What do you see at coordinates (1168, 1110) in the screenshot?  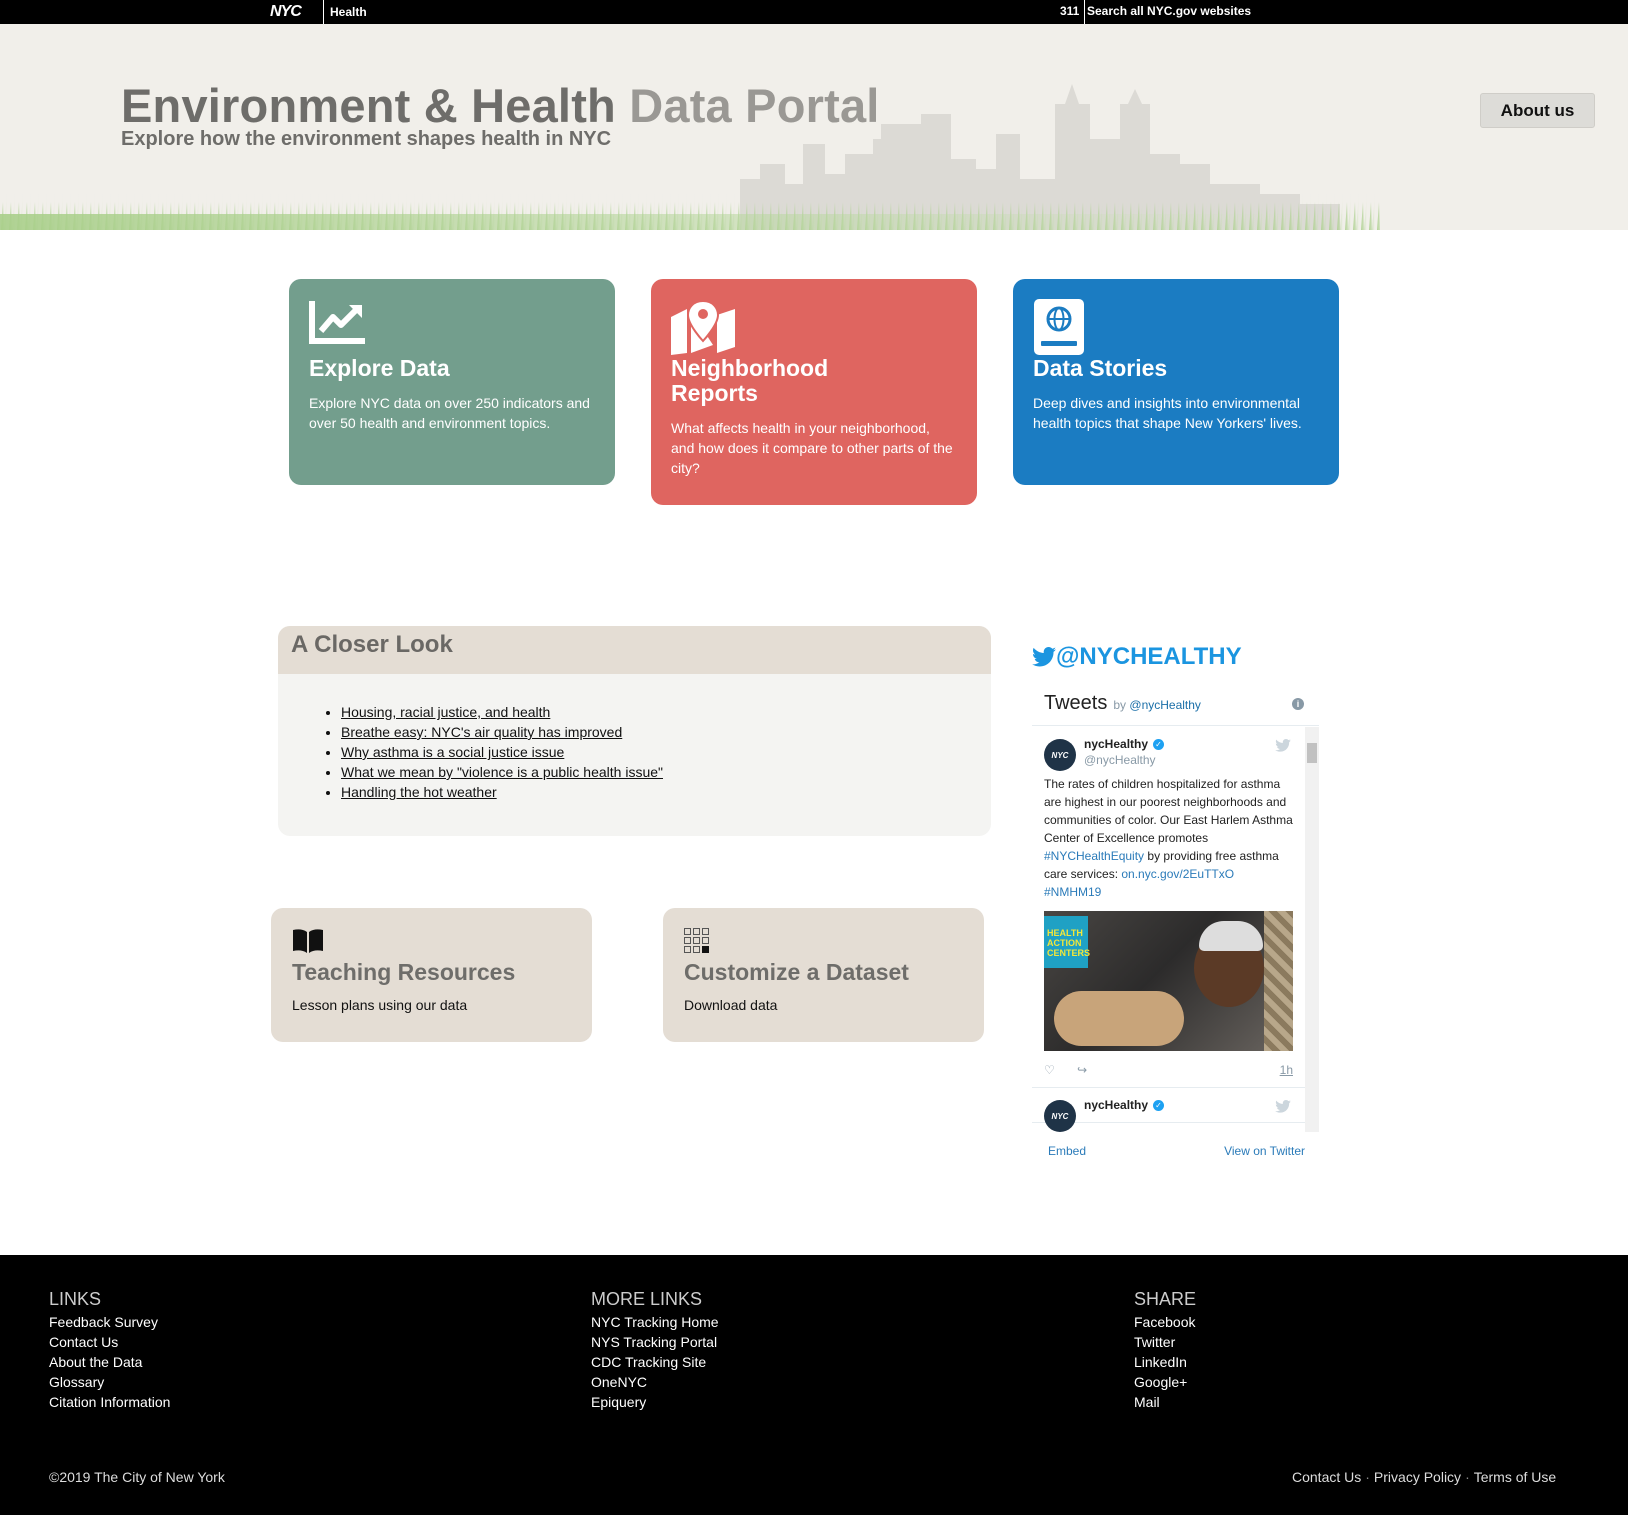 I see `tweet: NYC nycHealthy ✓` at bounding box center [1168, 1110].